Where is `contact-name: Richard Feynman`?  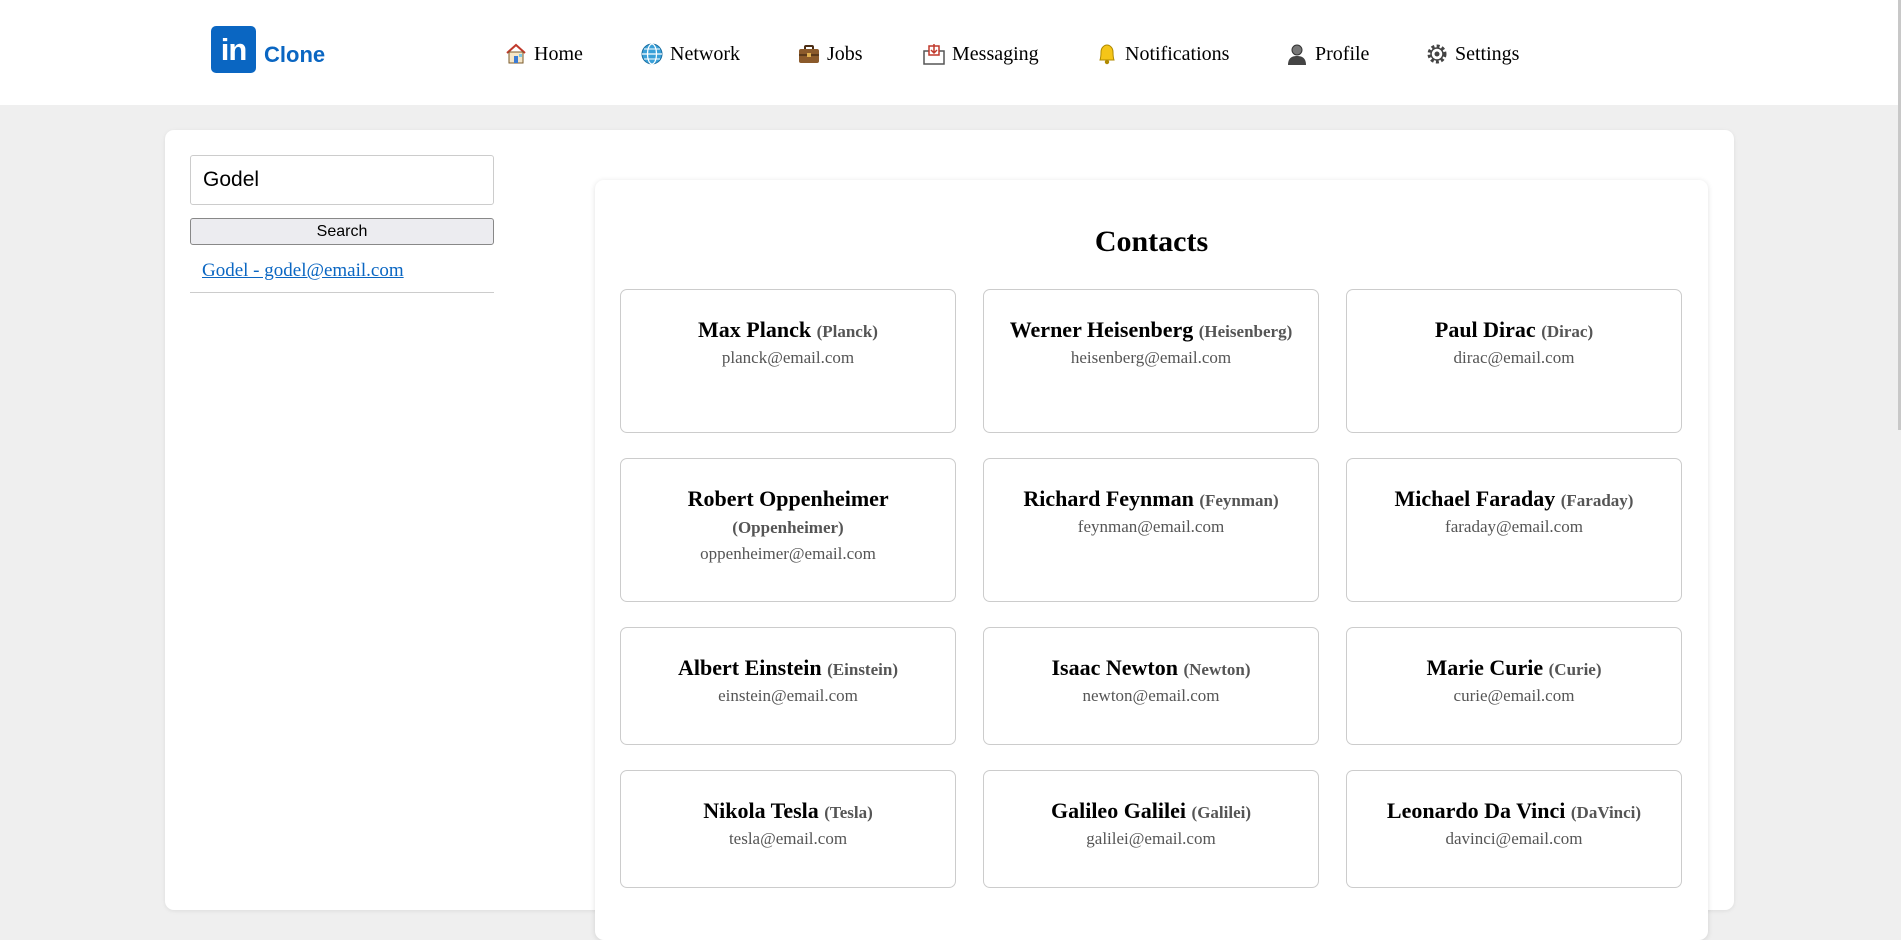
contact-name: Richard Feynman is located at coordinates (1108, 498).